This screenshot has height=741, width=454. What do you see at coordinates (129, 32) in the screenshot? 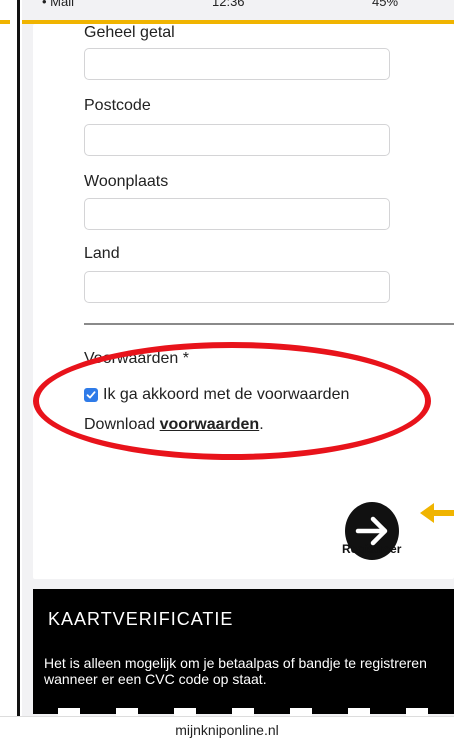
I see `field-label-number: Geheel getal` at bounding box center [129, 32].